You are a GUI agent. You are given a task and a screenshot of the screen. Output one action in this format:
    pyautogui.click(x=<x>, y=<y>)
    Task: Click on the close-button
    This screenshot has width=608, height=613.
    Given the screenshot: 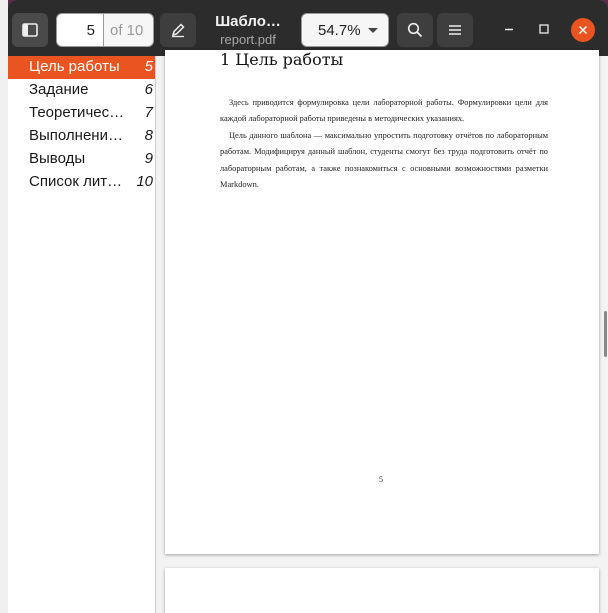 What is the action you would take?
    pyautogui.click(x=583, y=30)
    